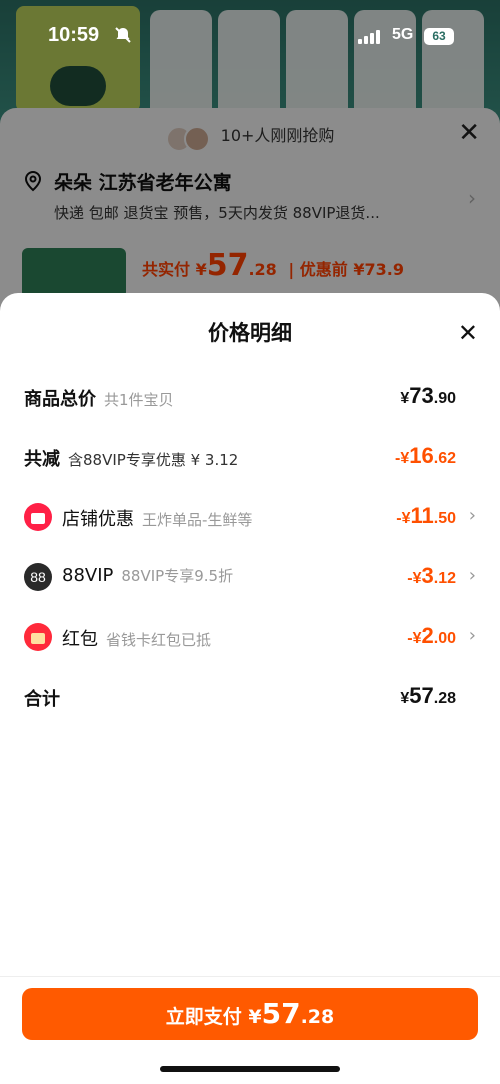 The width and height of the screenshot is (500, 1084). I want to click on store-discount-amount: -¥11.50, so click(426, 515).